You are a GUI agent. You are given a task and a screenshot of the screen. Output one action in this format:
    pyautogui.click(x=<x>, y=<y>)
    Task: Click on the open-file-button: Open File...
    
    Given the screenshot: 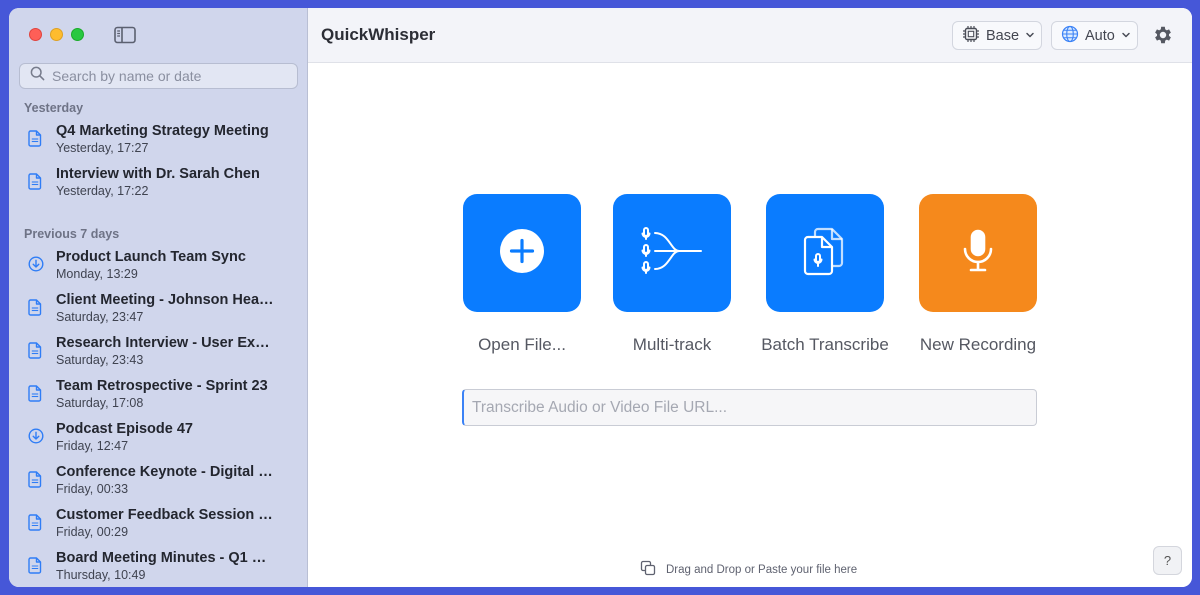 What is the action you would take?
    pyautogui.click(x=522, y=274)
    